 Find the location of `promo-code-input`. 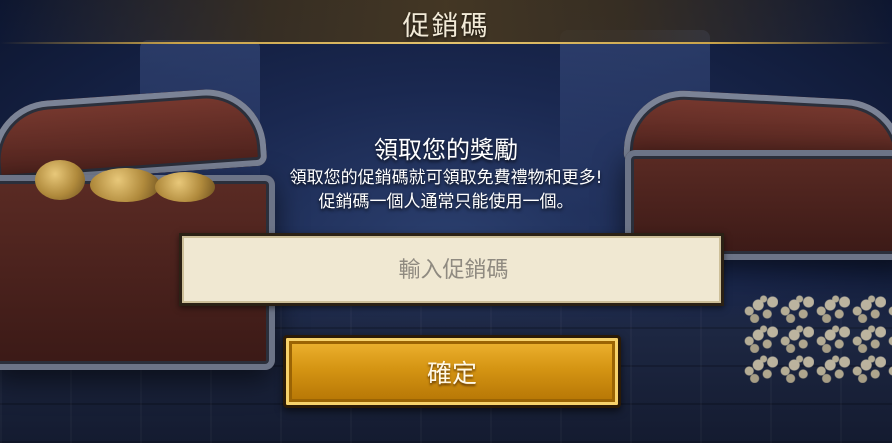

promo-code-input is located at coordinates (453, 270).